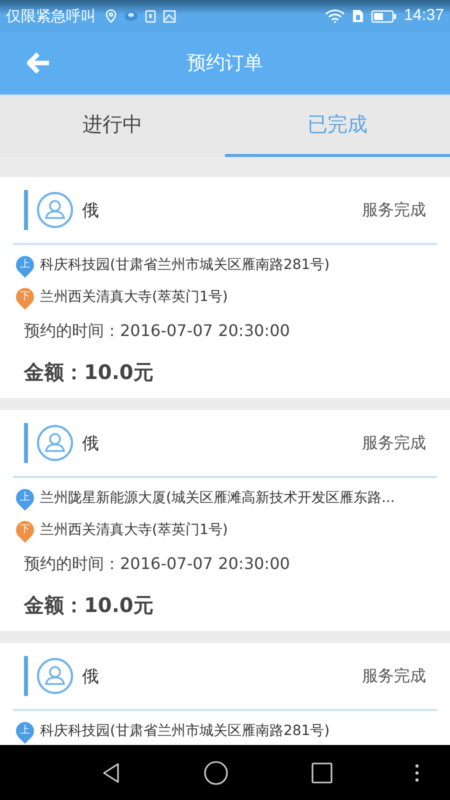 This screenshot has width=450, height=800. Describe the element at coordinates (51, 16) in the screenshot. I see `carrier-text: 仅限紧急呼叫` at that location.